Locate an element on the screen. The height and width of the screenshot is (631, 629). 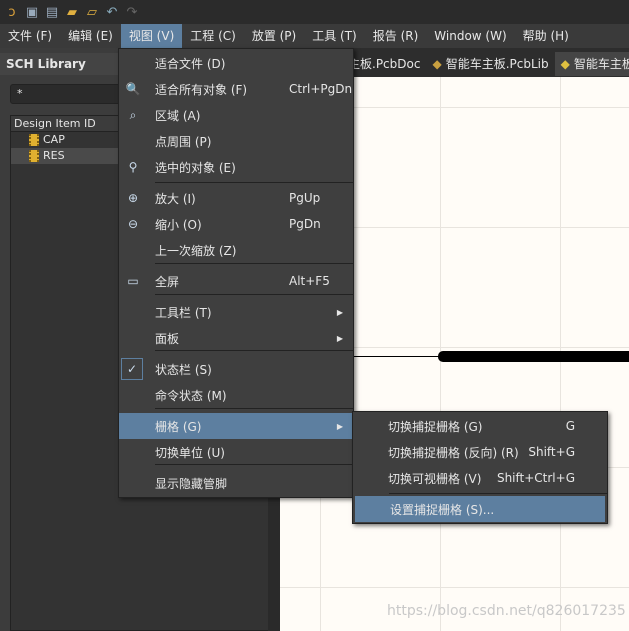
menu-item: ✓ 状态栏 (S) is located at coordinates (236, 369).